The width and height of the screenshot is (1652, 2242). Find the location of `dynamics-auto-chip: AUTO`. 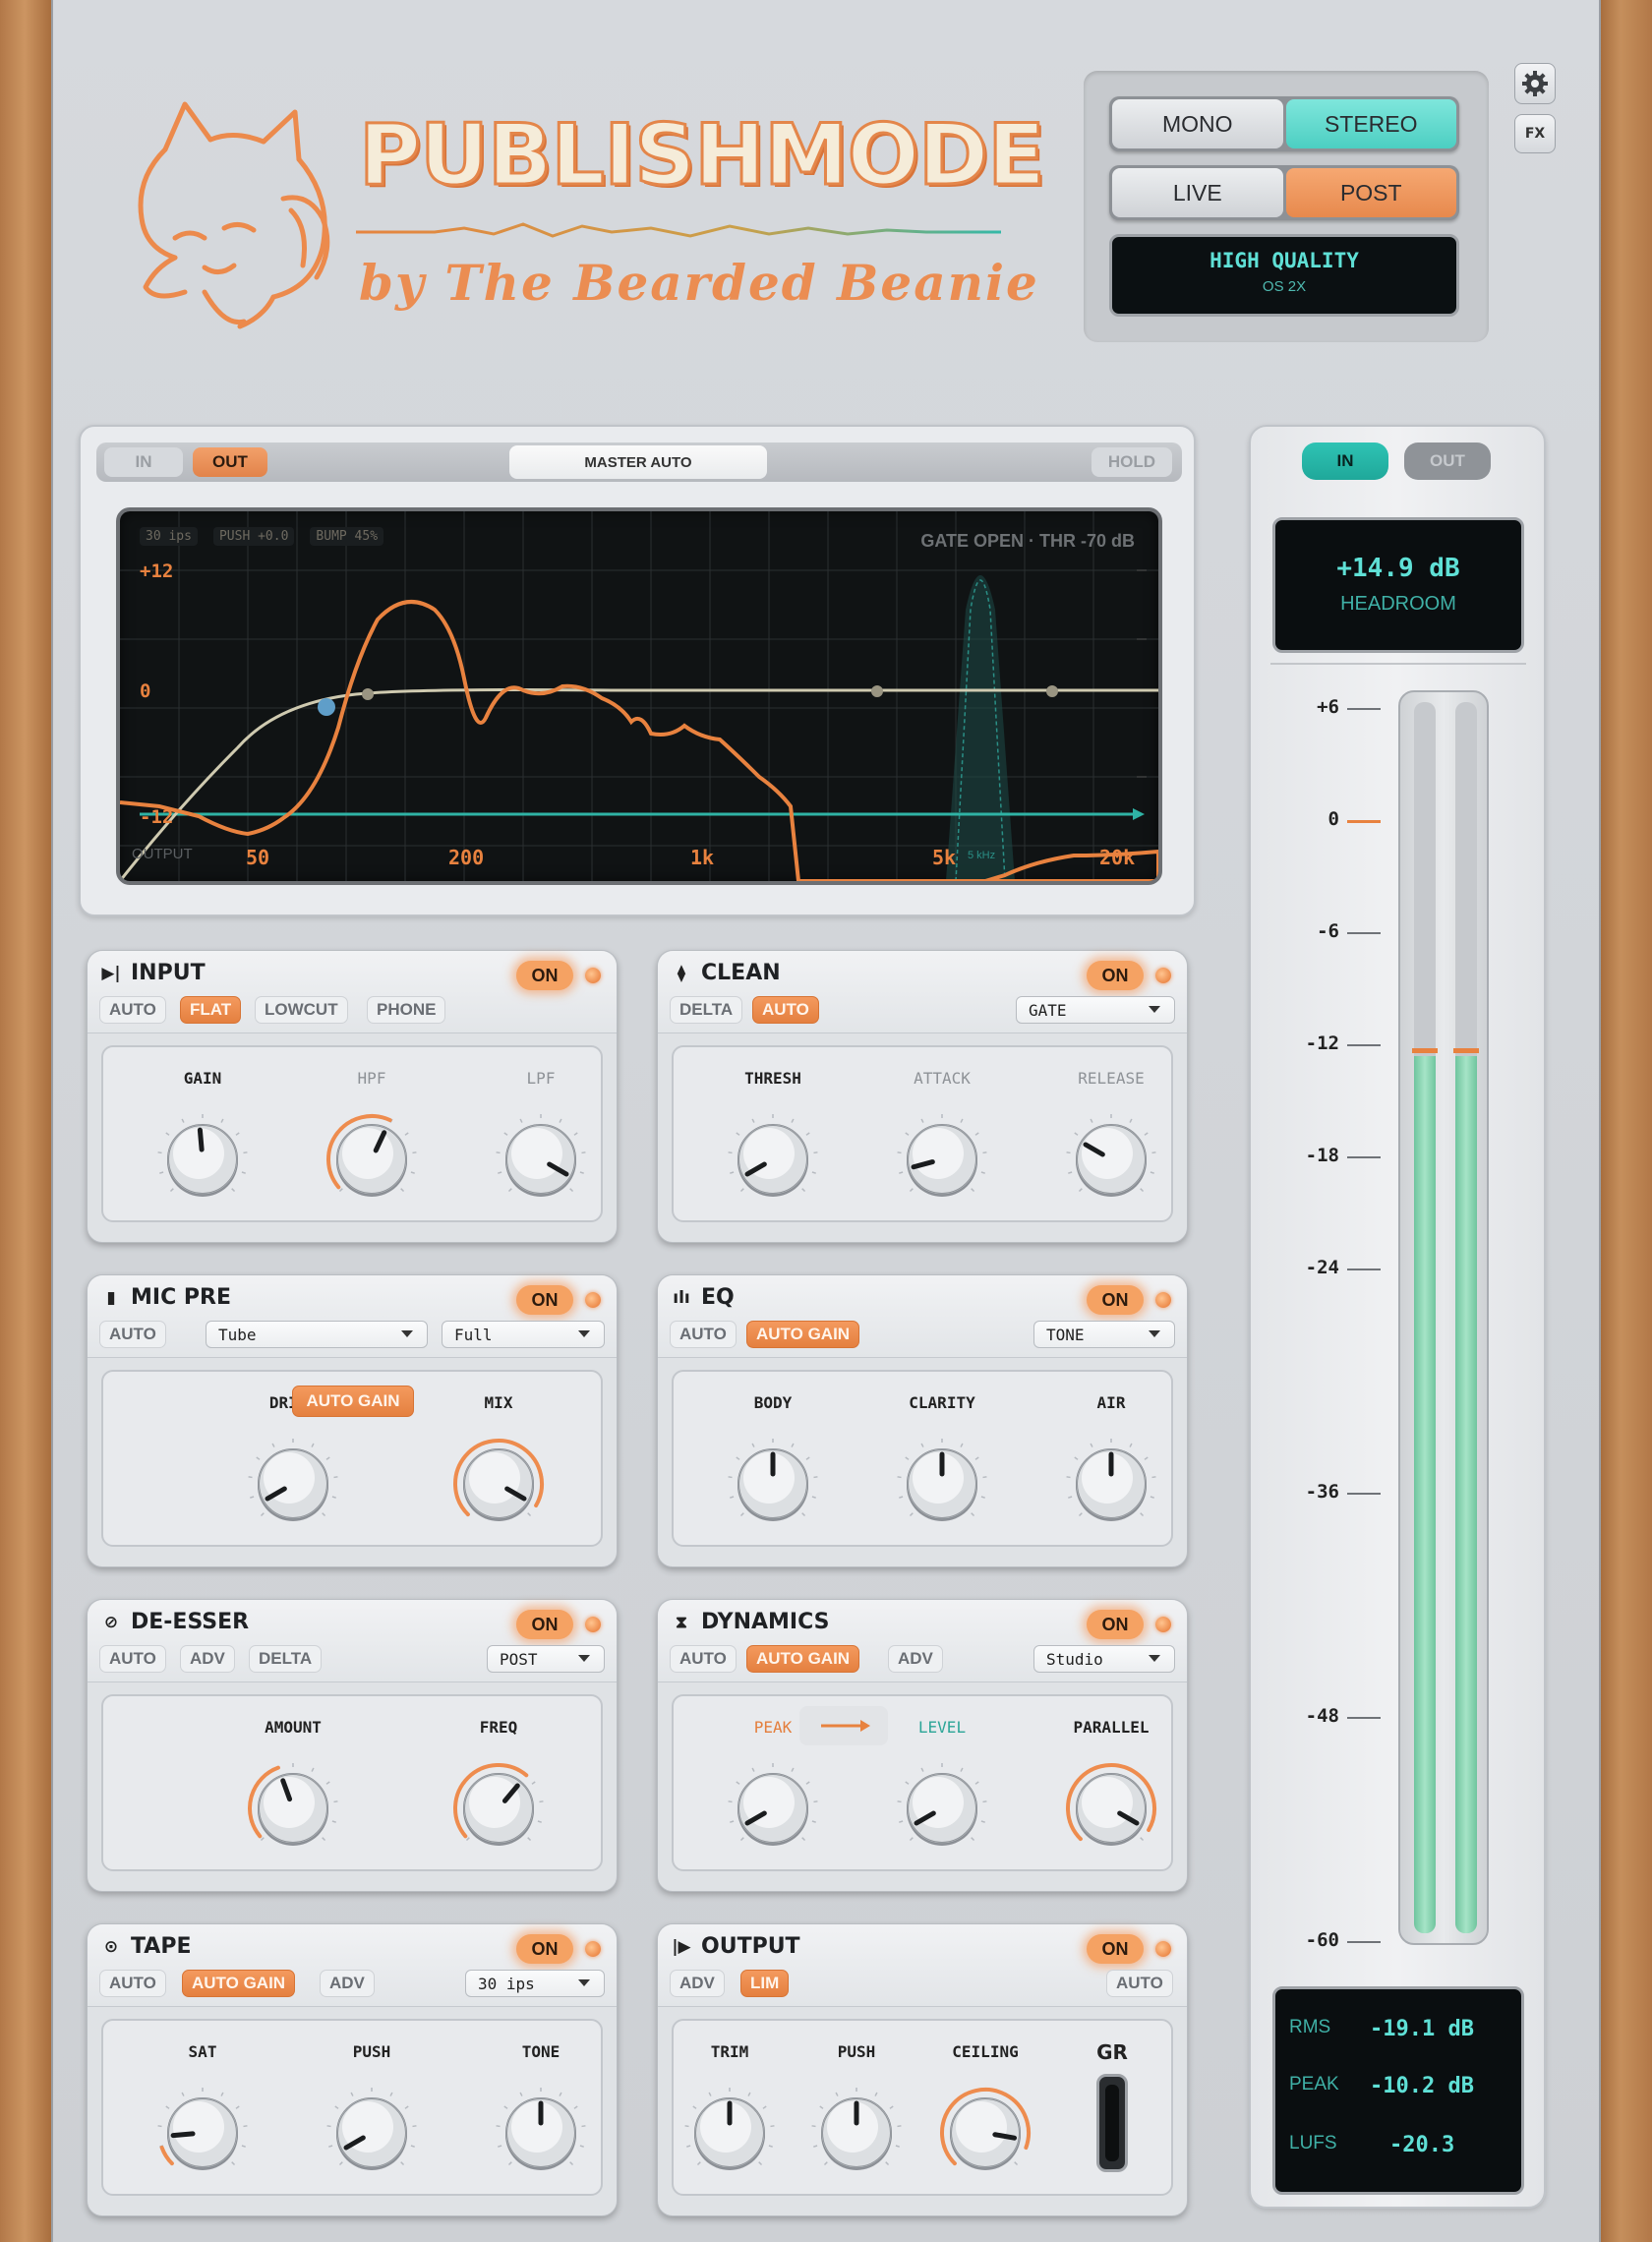

dynamics-auto-chip: AUTO is located at coordinates (703, 1659).